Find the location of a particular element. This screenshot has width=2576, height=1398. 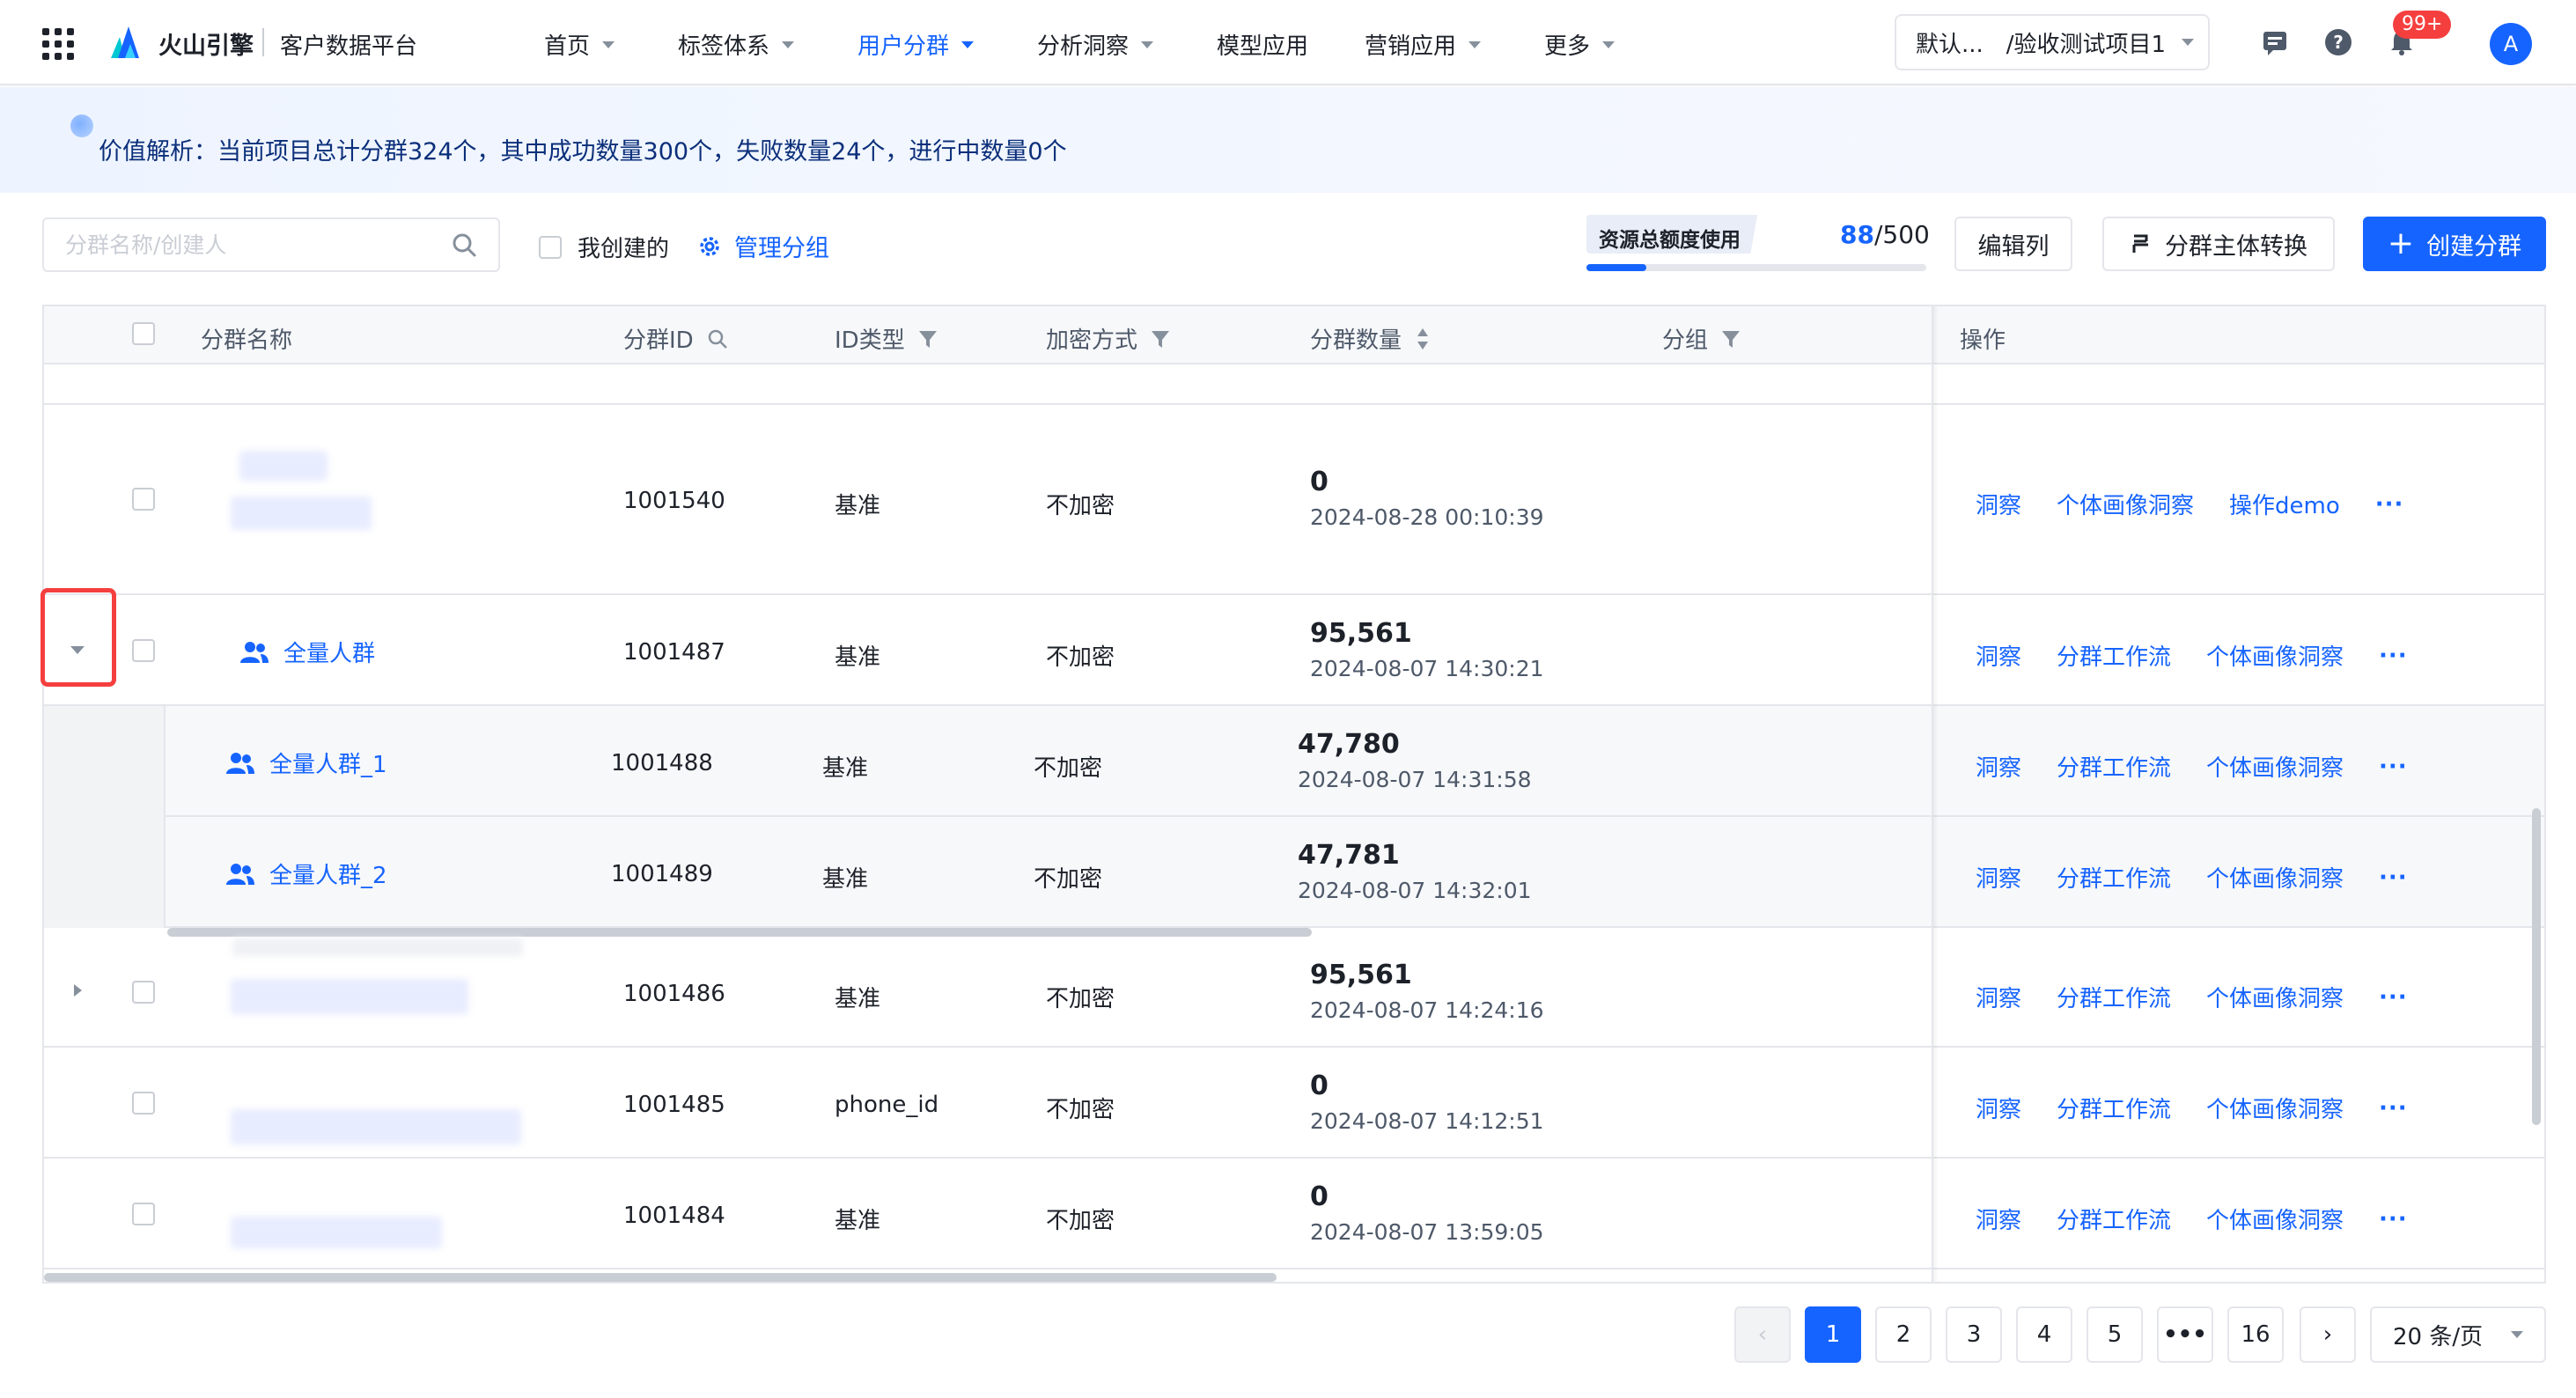

page-button: 4 is located at coordinates (2044, 1334).